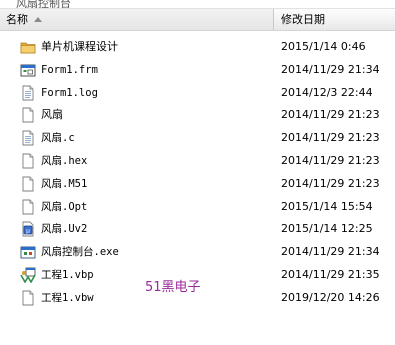 This screenshot has height=345, width=395. What do you see at coordinates (80, 252) in the screenshot?
I see `file-name: 风扇控制台.exe` at bounding box center [80, 252].